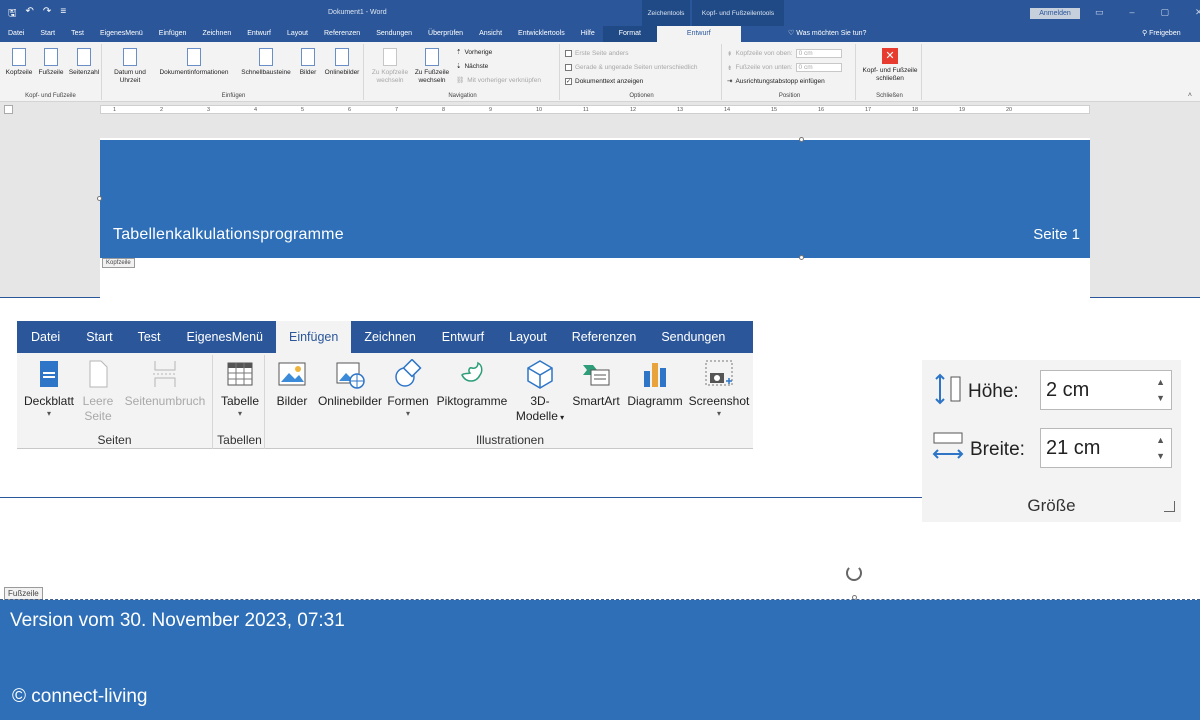 The width and height of the screenshot is (1200, 720). What do you see at coordinates (818, 53) in the screenshot?
I see `kopfzeile-oben-input: 0 cm` at bounding box center [818, 53].